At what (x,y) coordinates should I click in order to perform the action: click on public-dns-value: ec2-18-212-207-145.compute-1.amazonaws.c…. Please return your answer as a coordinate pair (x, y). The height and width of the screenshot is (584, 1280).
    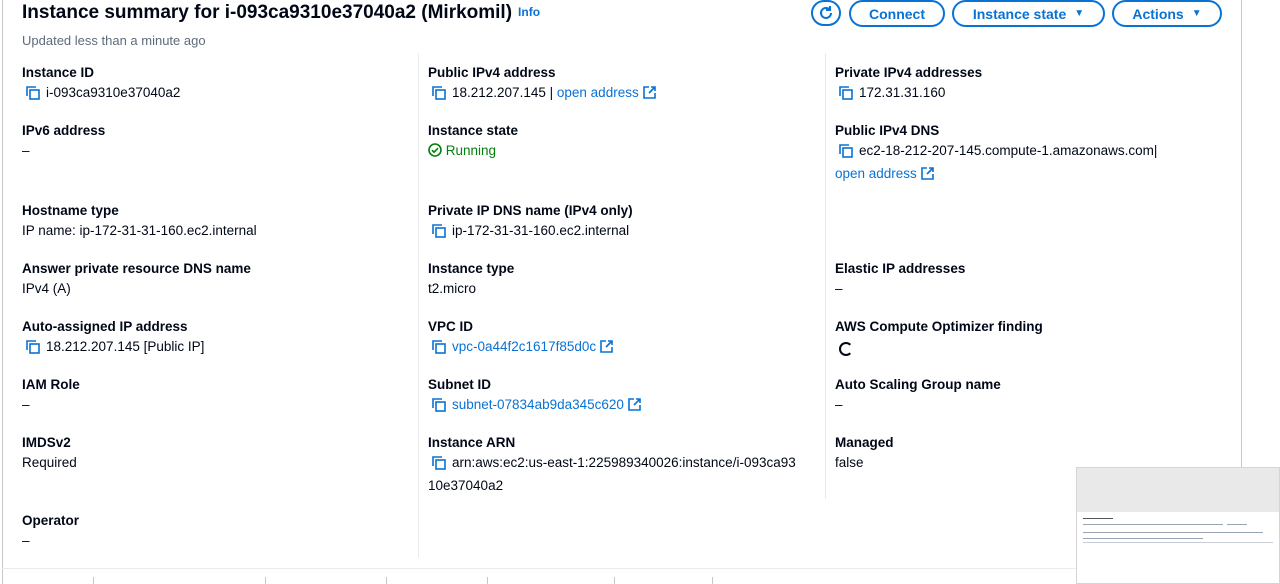
    Looking at the image, I should click on (1006, 150).